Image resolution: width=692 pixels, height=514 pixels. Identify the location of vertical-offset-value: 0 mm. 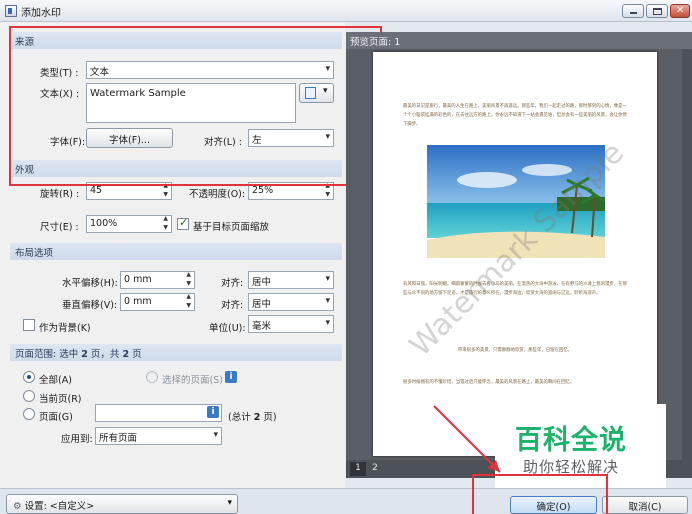
(138, 301).